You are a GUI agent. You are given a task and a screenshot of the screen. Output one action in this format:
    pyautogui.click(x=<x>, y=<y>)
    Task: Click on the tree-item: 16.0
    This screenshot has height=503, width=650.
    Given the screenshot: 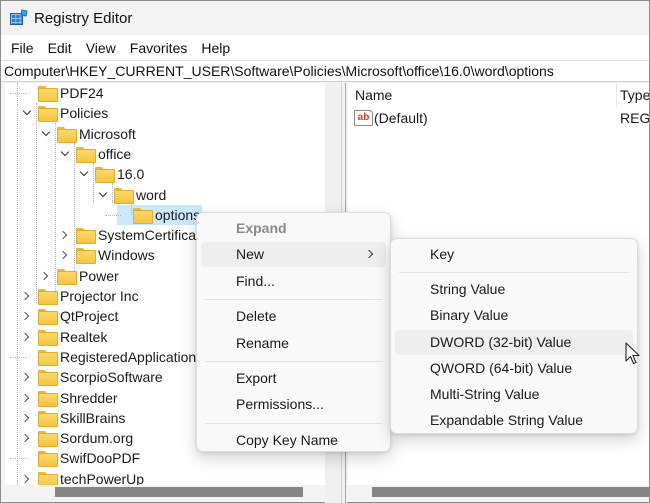 What is the action you would take?
    pyautogui.click(x=111, y=174)
    